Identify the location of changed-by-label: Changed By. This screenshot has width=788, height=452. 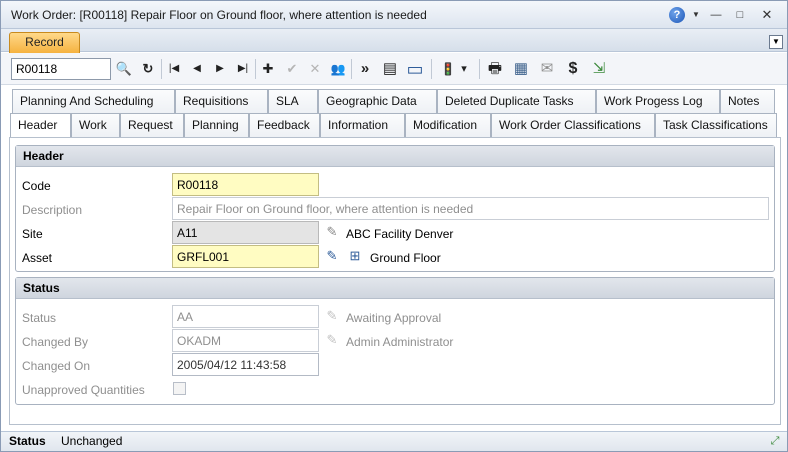
(55, 342).